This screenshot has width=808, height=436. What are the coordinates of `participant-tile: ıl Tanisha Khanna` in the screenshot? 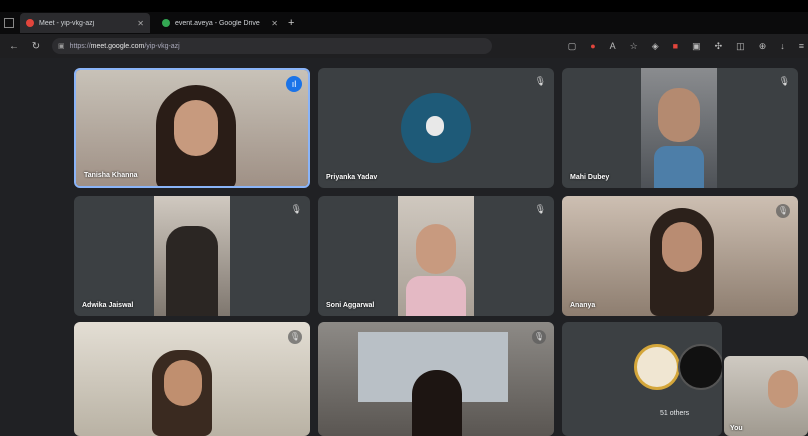 It's located at (192, 128).